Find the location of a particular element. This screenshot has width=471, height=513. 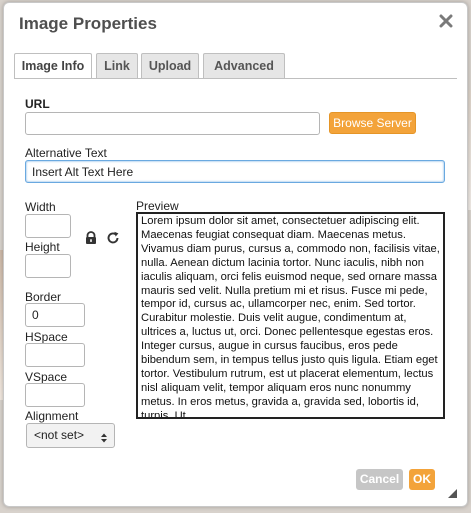

dialog-titlebar: Image Properties is located at coordinates (235, 24).